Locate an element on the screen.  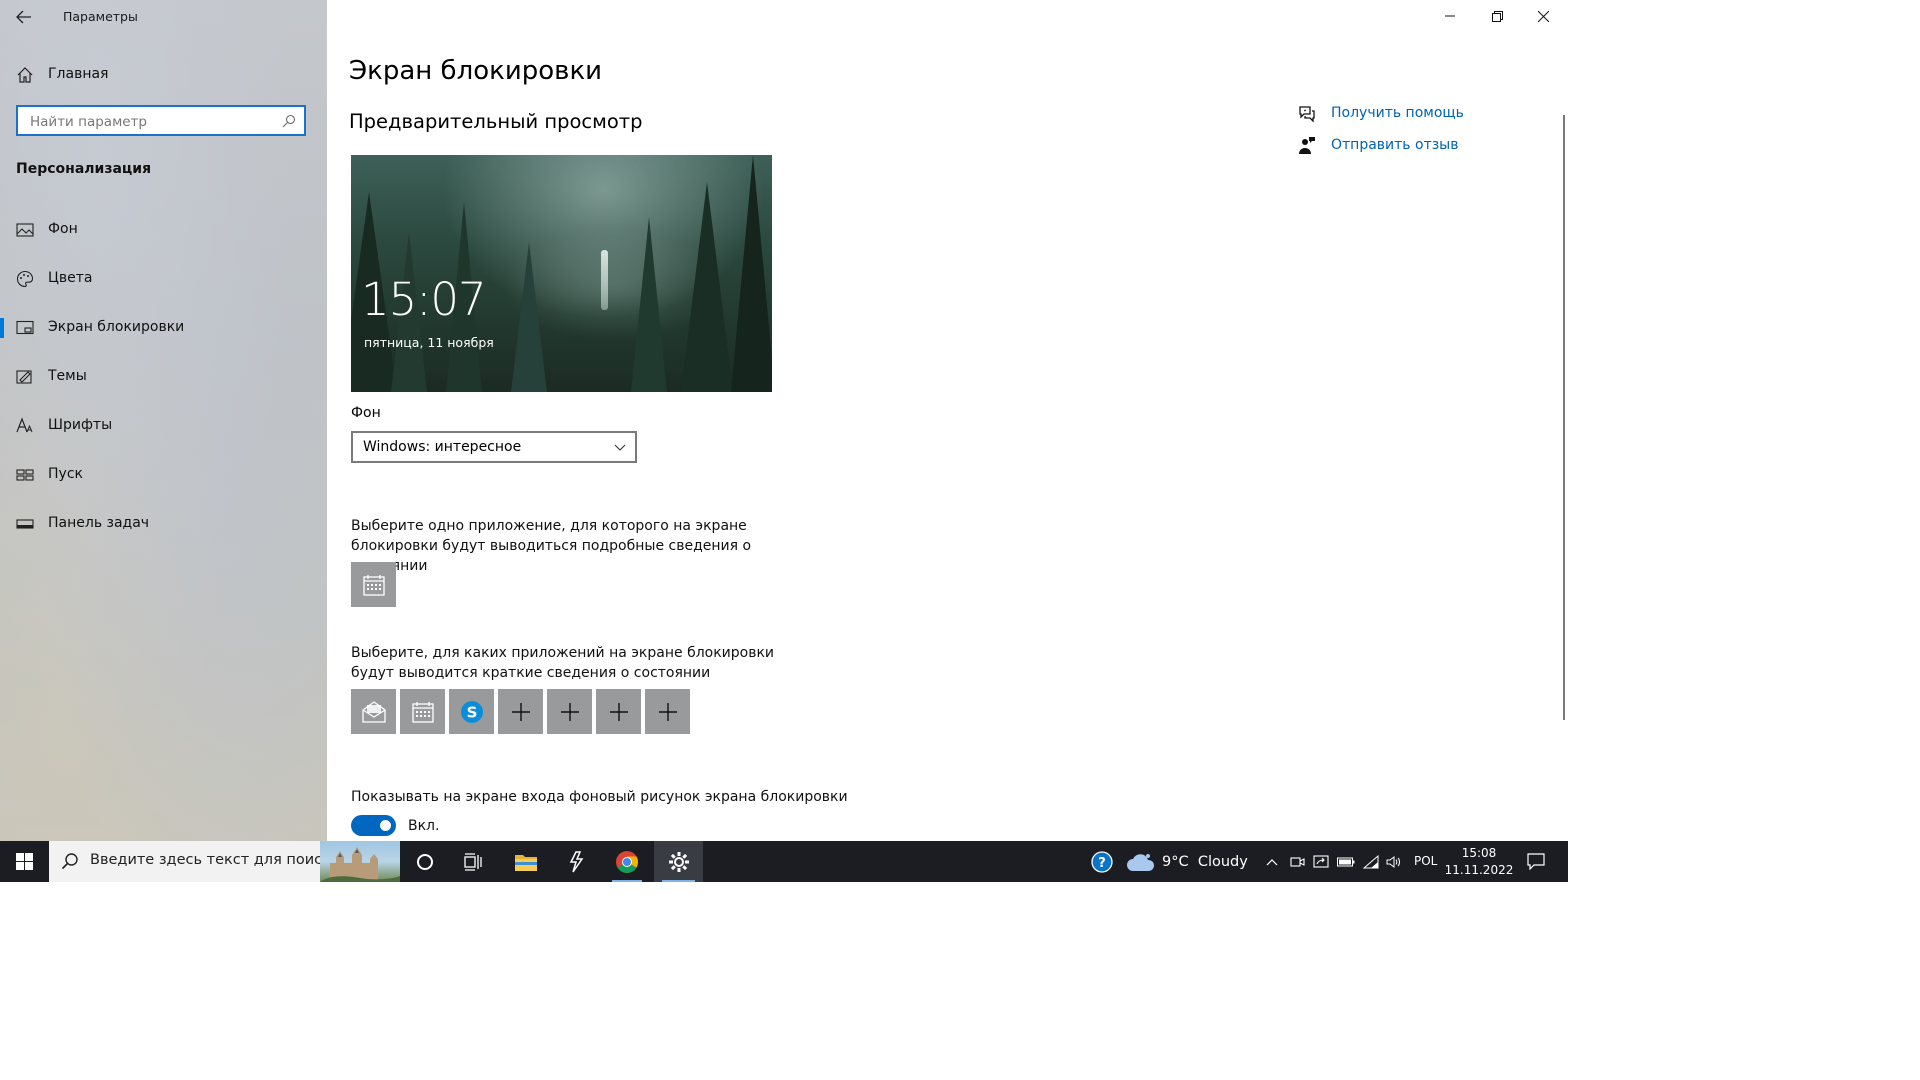
file-explorer-button is located at coordinates (526, 861).